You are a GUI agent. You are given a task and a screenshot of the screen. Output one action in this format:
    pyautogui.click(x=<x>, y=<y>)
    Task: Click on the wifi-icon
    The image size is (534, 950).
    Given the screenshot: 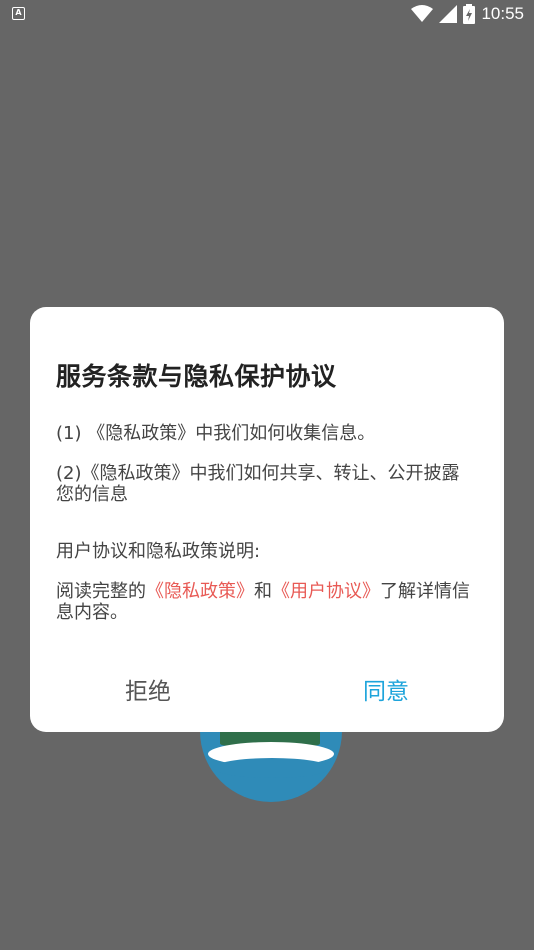 What is the action you would take?
    pyautogui.click(x=422, y=13)
    